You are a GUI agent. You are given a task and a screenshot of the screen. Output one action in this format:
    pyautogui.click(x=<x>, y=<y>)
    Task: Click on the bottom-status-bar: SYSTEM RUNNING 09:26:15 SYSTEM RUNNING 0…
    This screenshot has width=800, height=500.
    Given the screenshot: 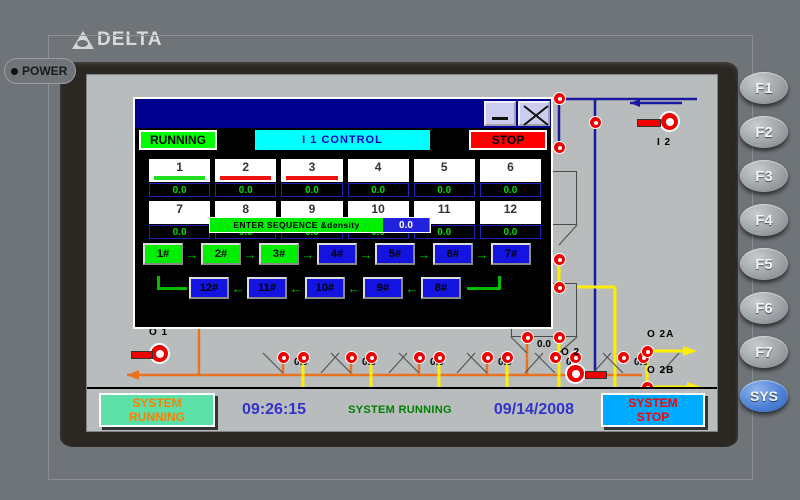 What is the action you would take?
    pyautogui.click(x=402, y=409)
    